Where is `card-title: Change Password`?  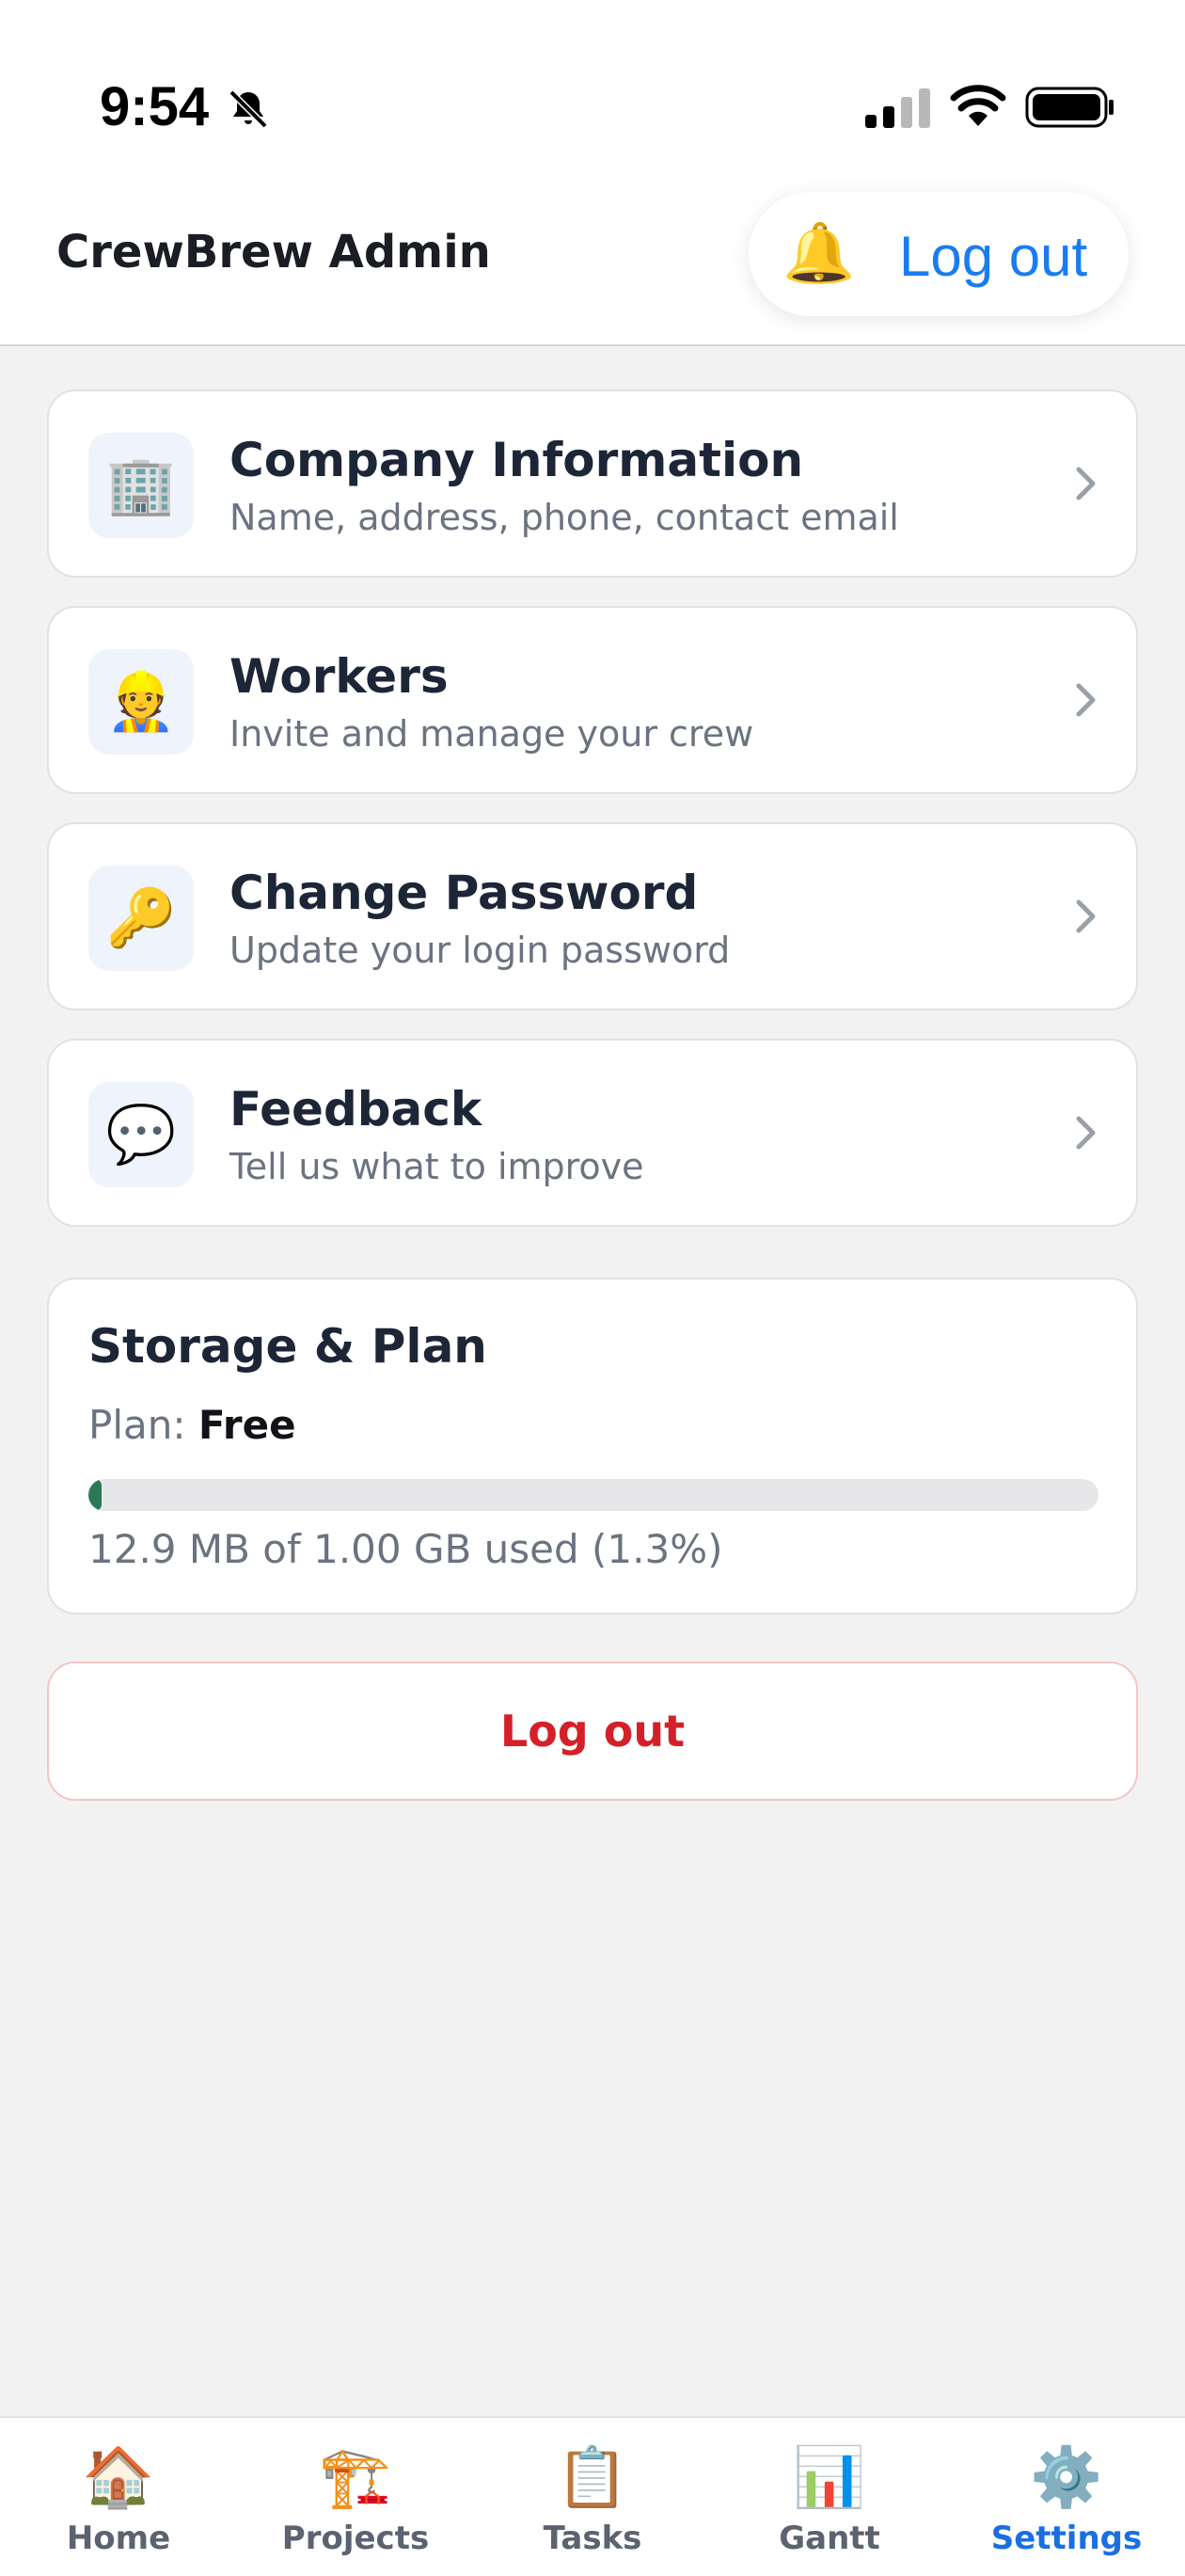
card-title: Change Password is located at coordinates (464, 893).